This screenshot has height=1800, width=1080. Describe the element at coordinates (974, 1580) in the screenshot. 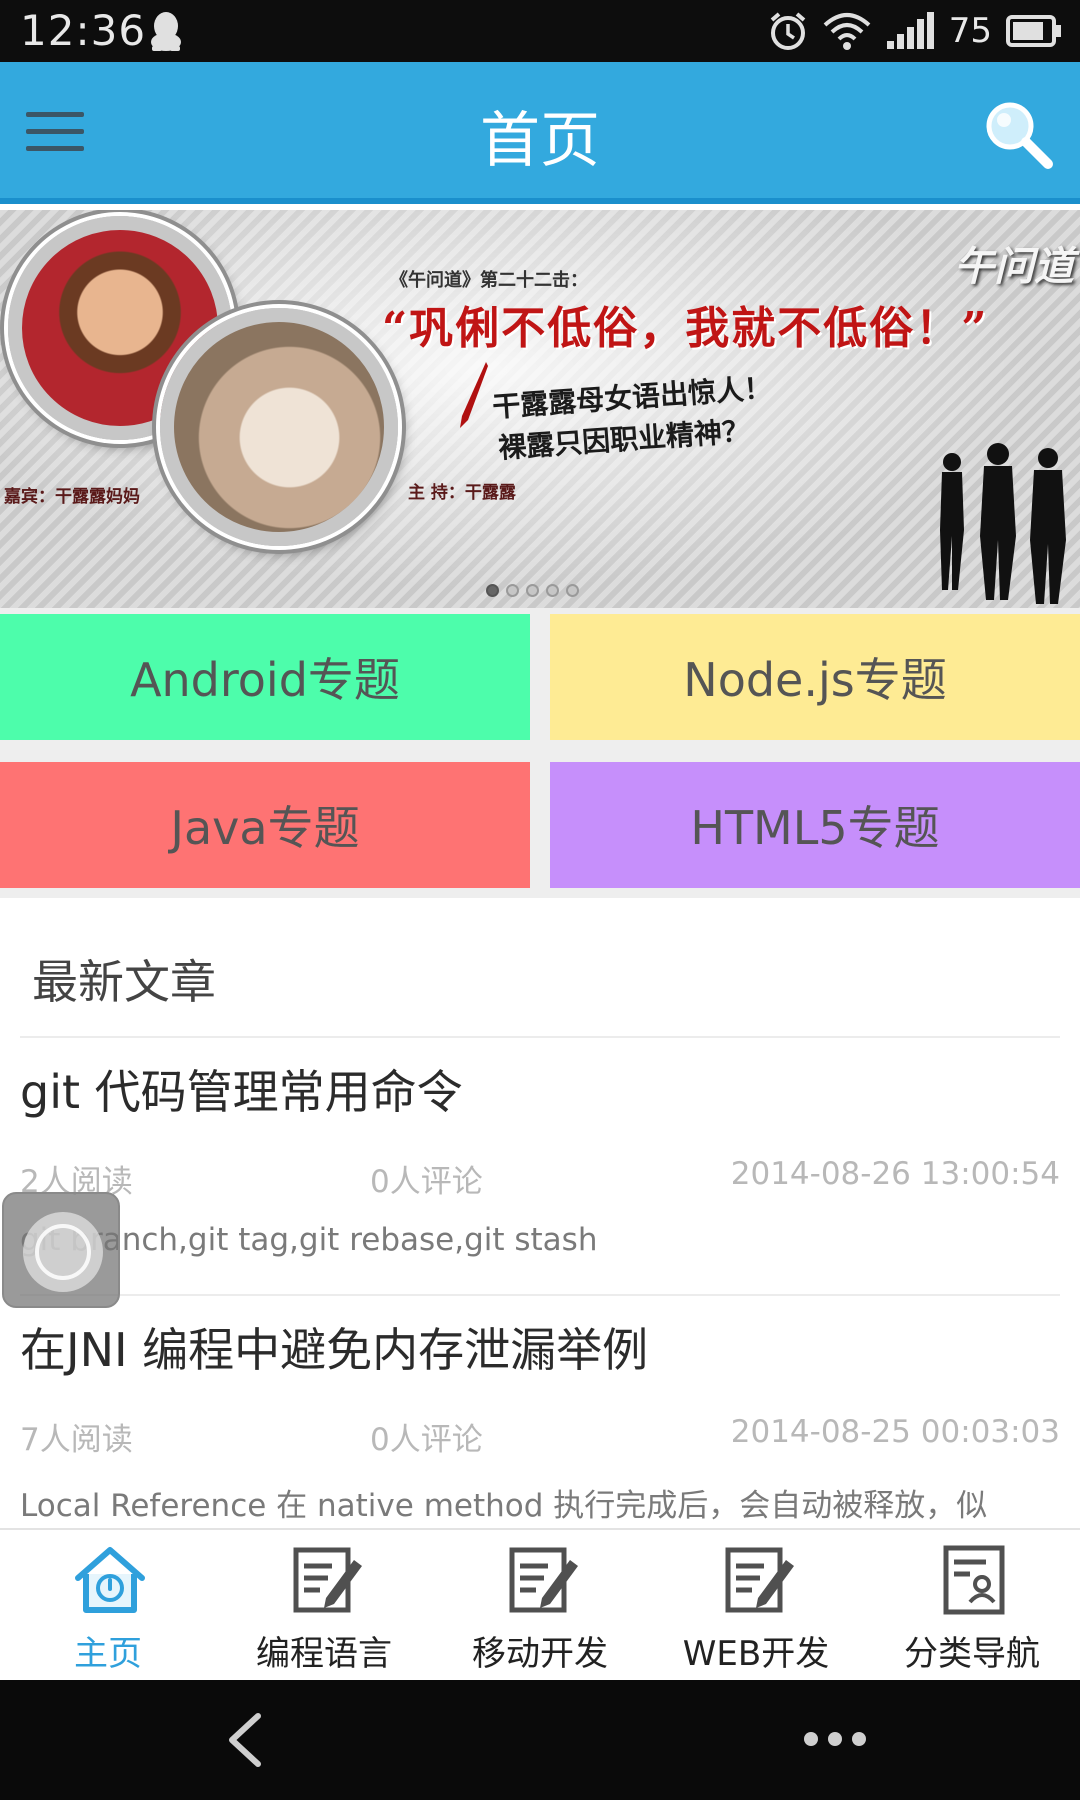

I see `profile-document-icon` at that location.